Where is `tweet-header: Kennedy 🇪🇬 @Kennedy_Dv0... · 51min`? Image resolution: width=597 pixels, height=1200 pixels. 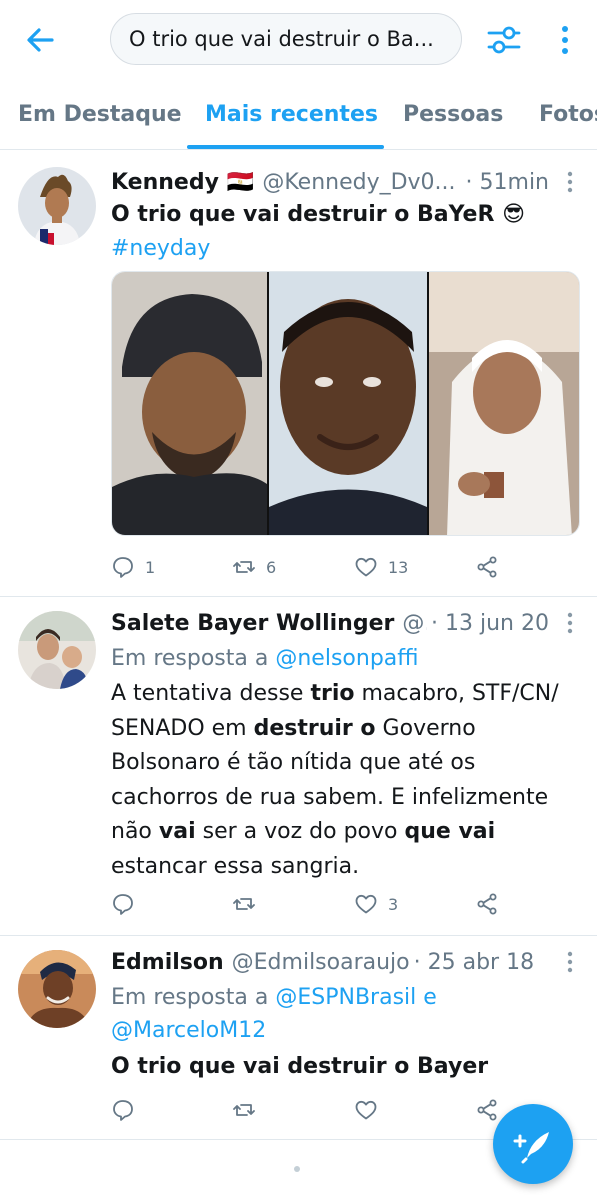 tweet-header: Kennedy 🇪🇬 @Kennedy_Dv0... · 51min is located at coordinates (330, 182).